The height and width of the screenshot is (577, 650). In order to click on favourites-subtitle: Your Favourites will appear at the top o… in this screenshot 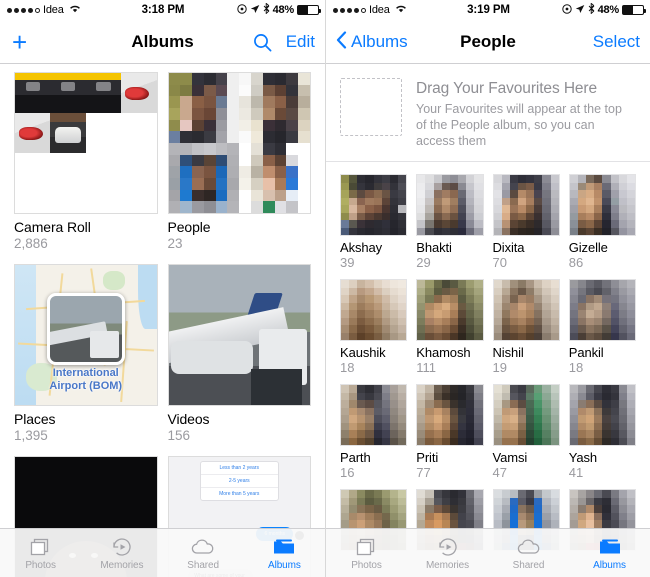, I will do `click(519, 125)`.